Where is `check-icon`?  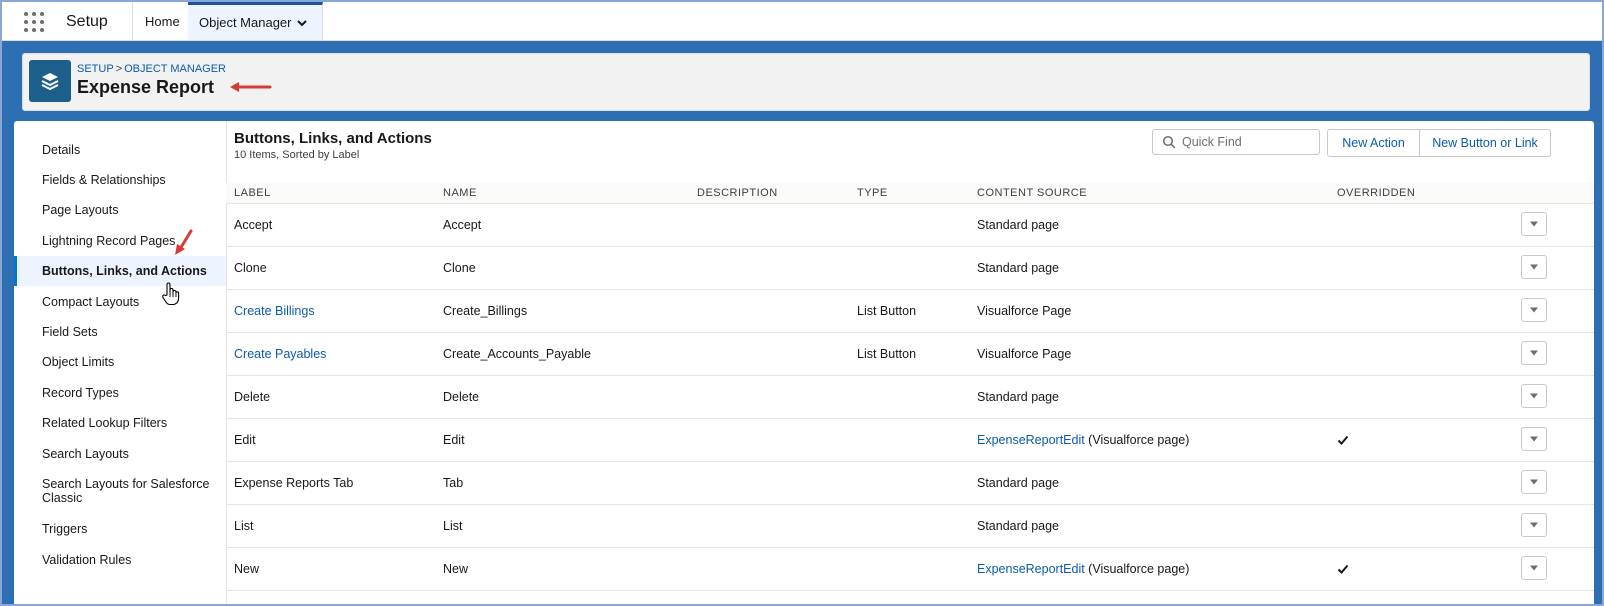 check-icon is located at coordinates (1343, 569).